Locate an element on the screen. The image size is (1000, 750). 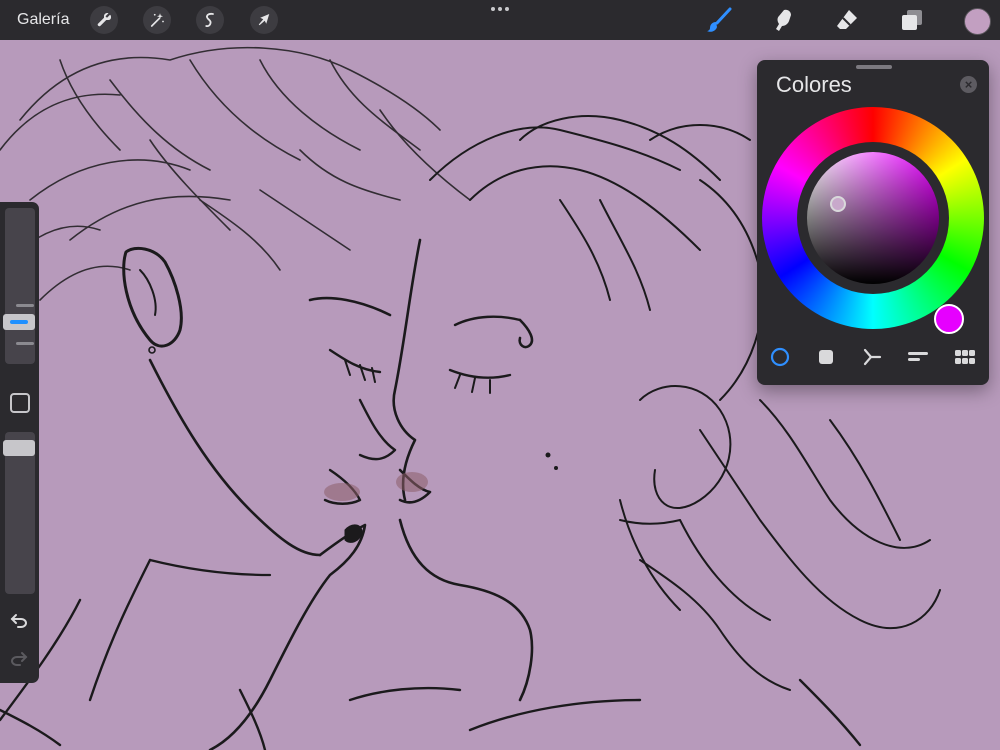
transform-button is located at coordinates (264, 20).